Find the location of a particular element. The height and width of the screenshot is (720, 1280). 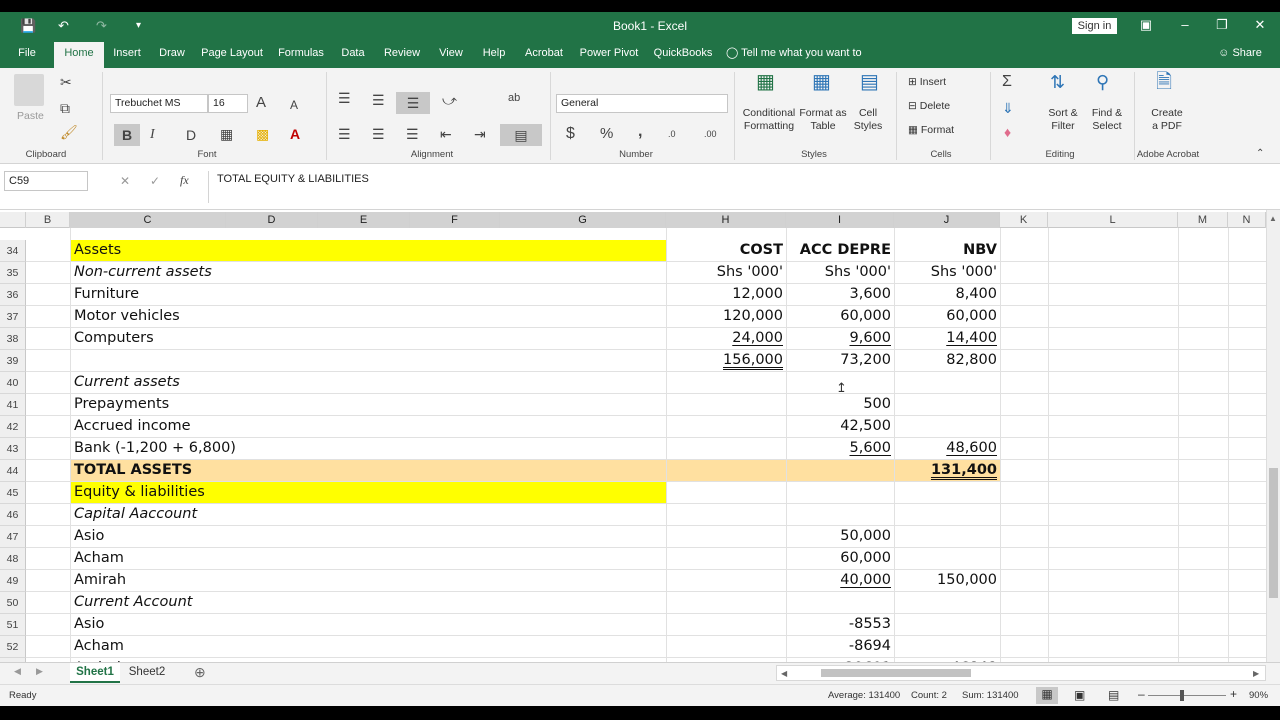

middle-align-icon: ☰ is located at coordinates (378, 100).